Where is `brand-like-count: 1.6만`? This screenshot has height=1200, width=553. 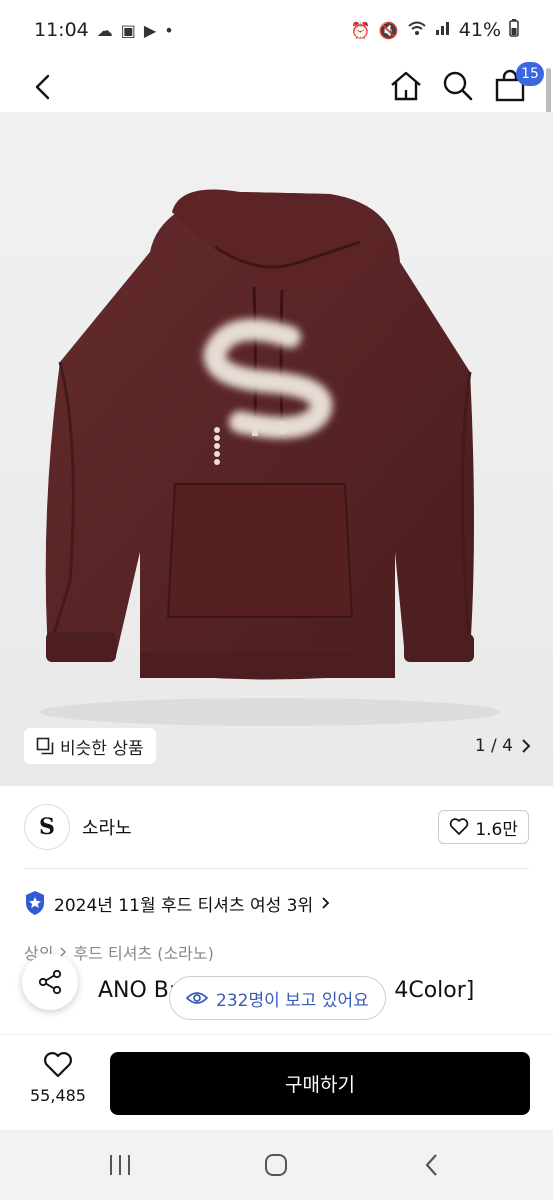 brand-like-count: 1.6만 is located at coordinates (496, 829).